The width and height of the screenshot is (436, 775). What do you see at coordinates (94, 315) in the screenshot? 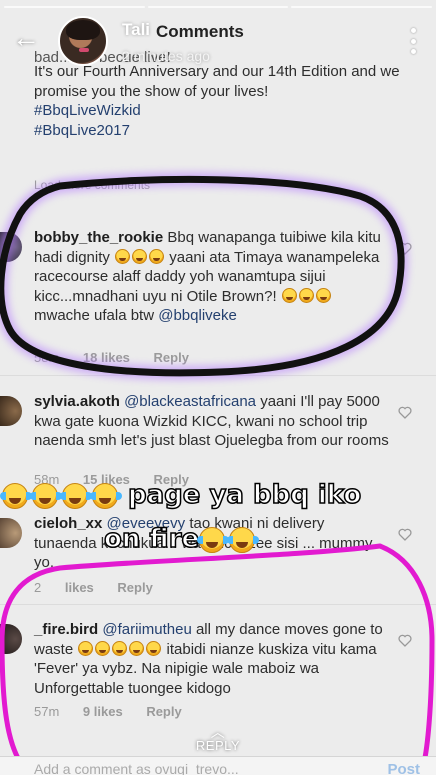
I see `comment-text: mwache ufala btw` at bounding box center [94, 315].